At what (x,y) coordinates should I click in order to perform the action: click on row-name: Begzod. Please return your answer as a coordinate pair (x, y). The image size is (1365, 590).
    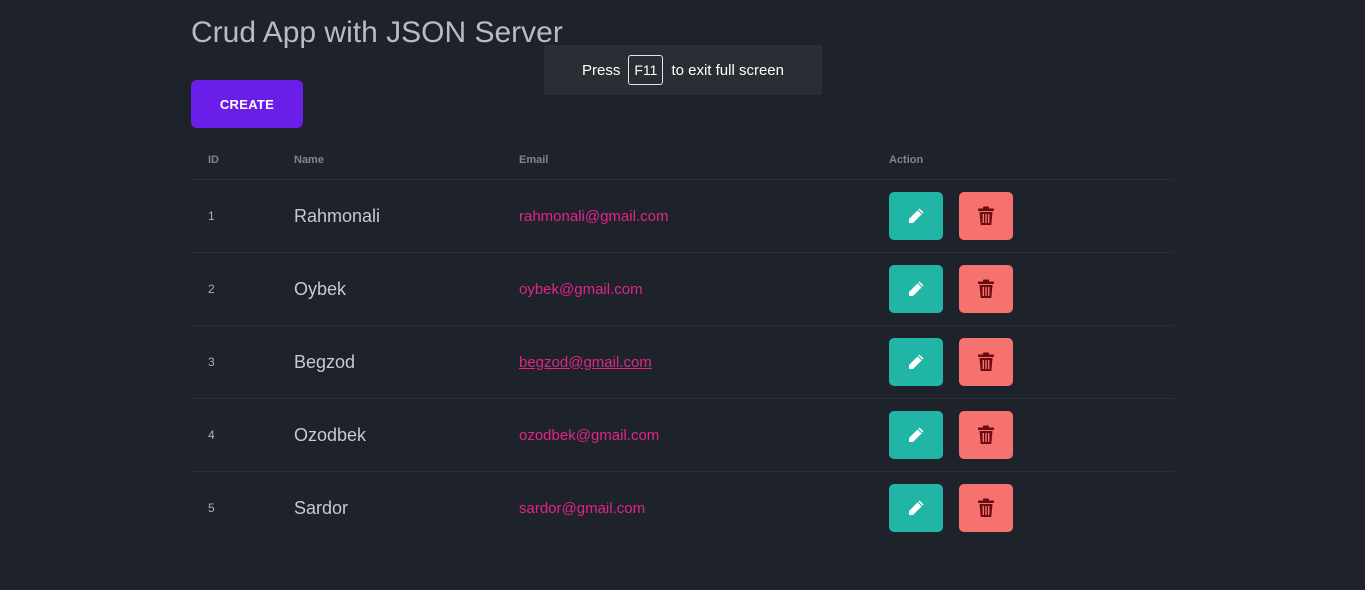
    Looking at the image, I should click on (325, 361).